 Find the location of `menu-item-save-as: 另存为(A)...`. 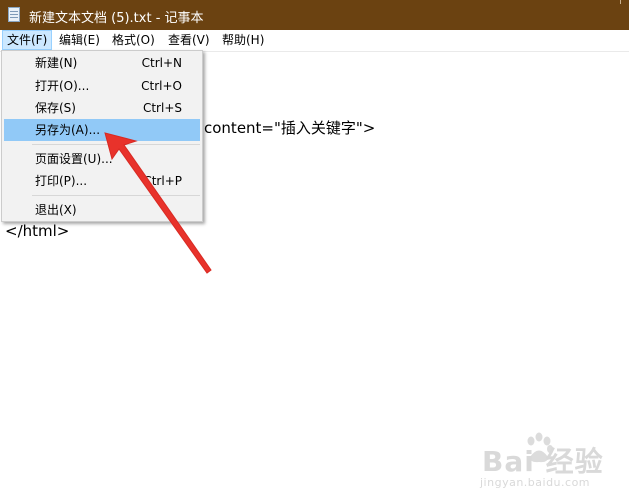

menu-item-save-as: 另存为(A)... is located at coordinates (102, 130).